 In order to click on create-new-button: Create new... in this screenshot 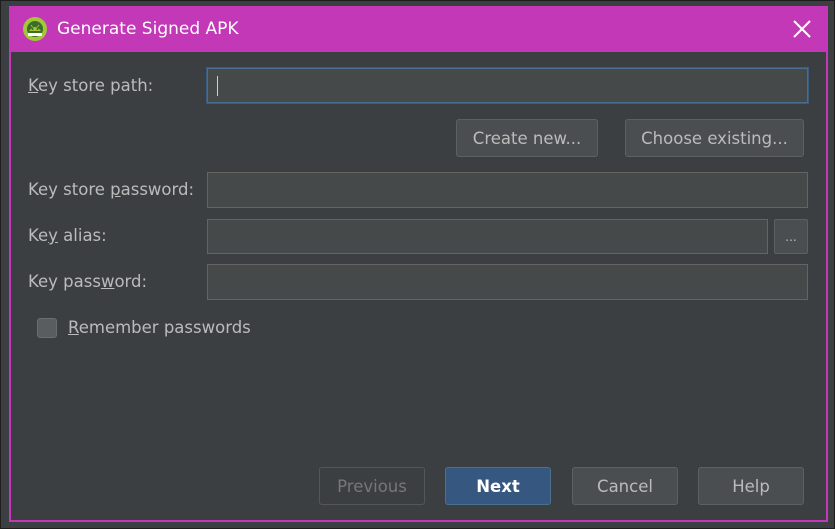, I will do `click(527, 138)`.